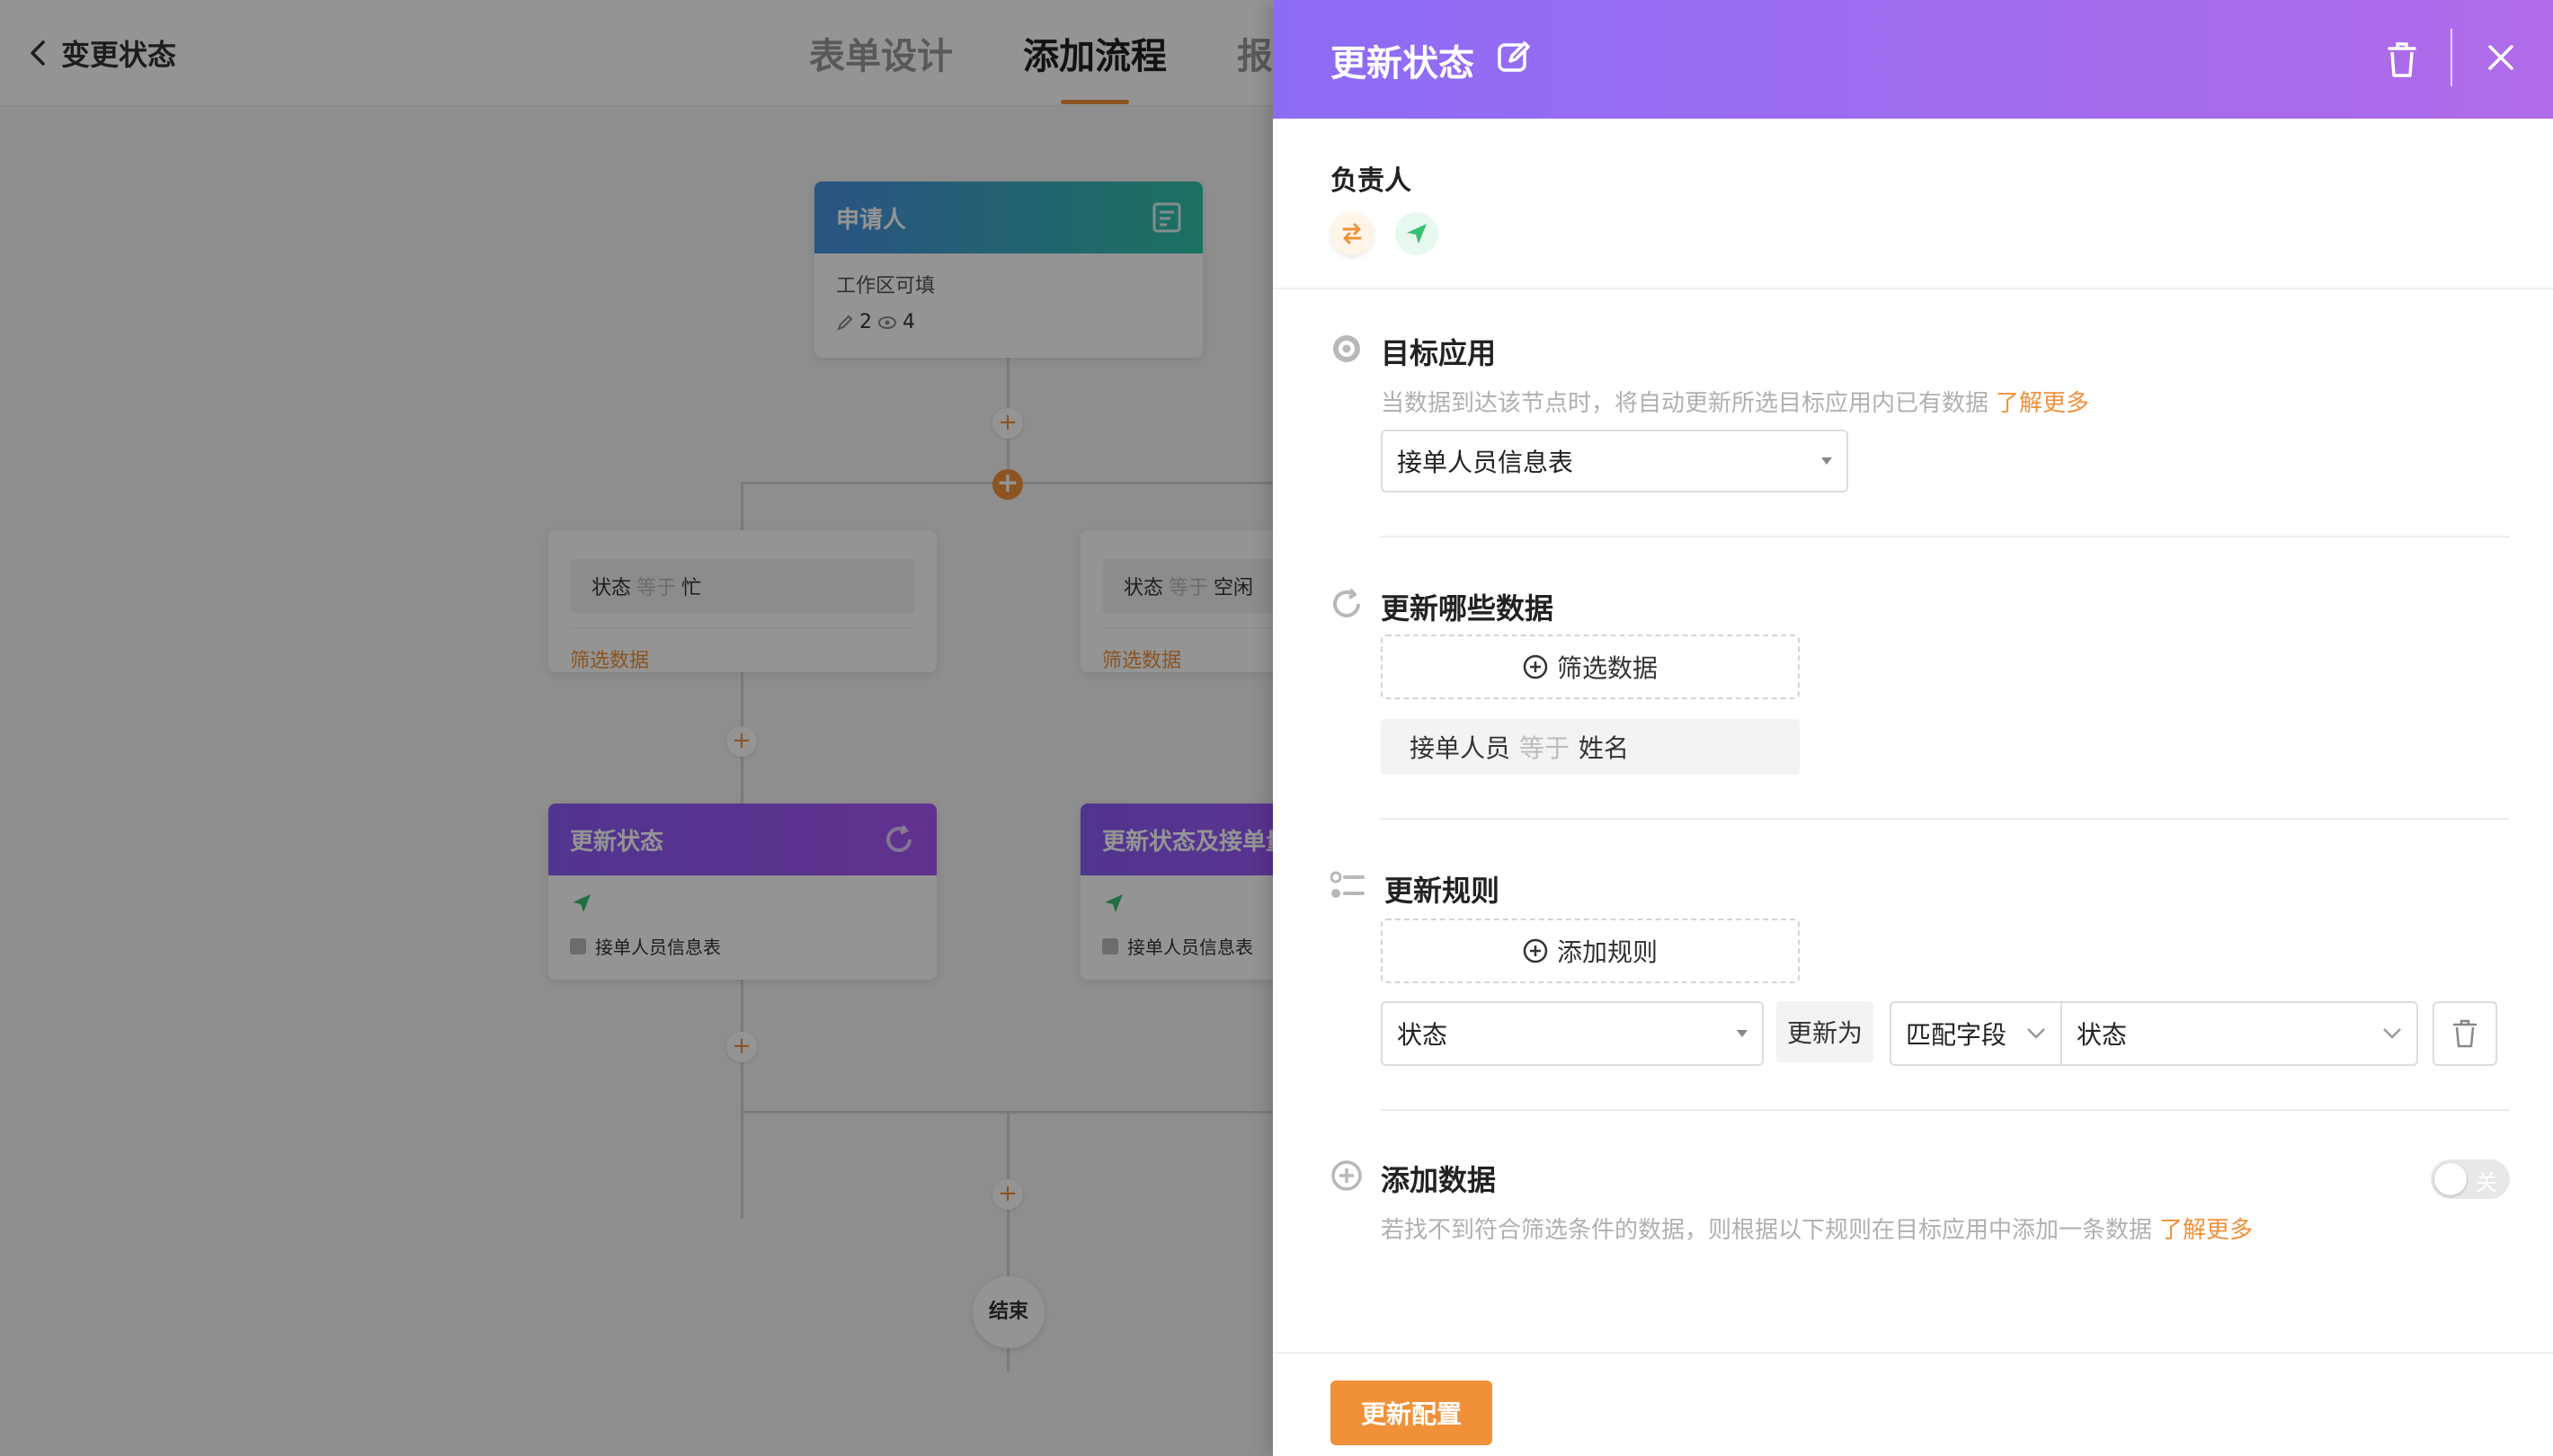  What do you see at coordinates (2450, 1179) in the screenshot?
I see `toggle-knob` at bounding box center [2450, 1179].